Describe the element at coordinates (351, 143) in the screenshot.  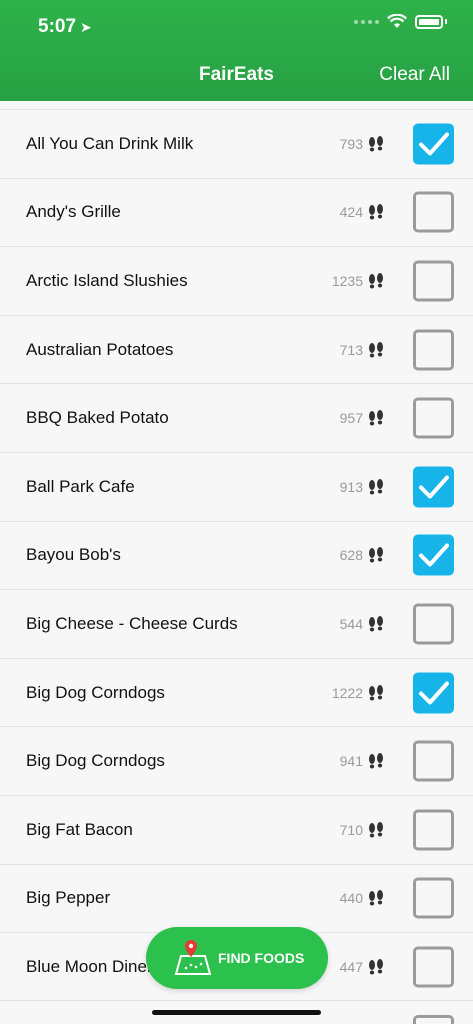
I see `step-count: 793` at that location.